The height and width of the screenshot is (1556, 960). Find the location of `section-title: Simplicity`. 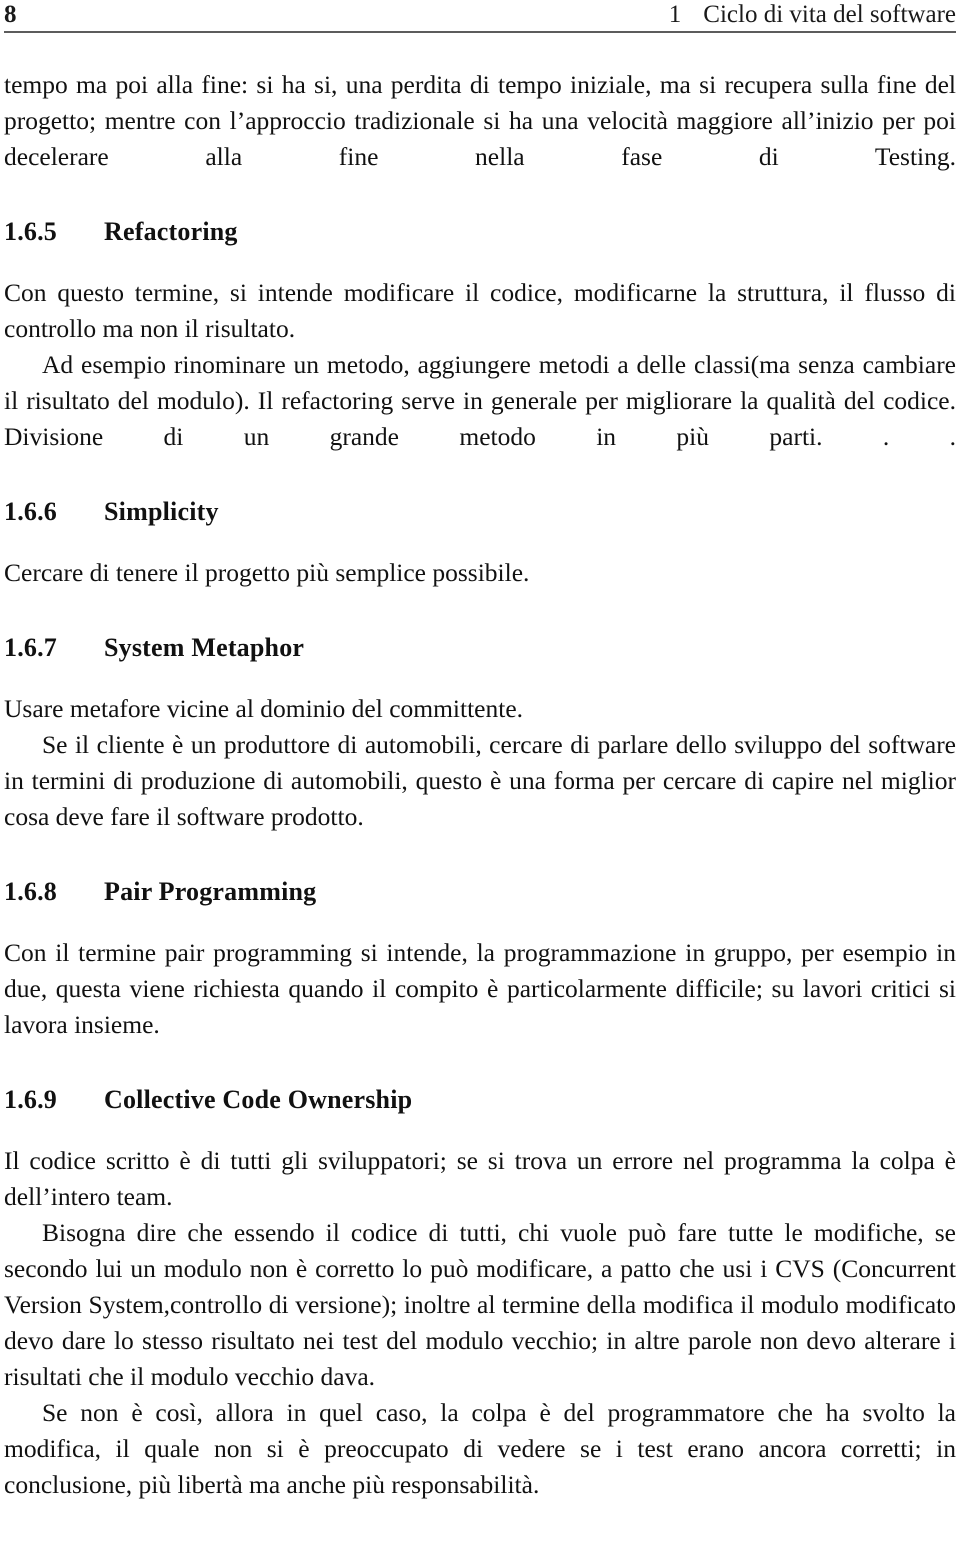

section-title: Simplicity is located at coordinates (161, 511).